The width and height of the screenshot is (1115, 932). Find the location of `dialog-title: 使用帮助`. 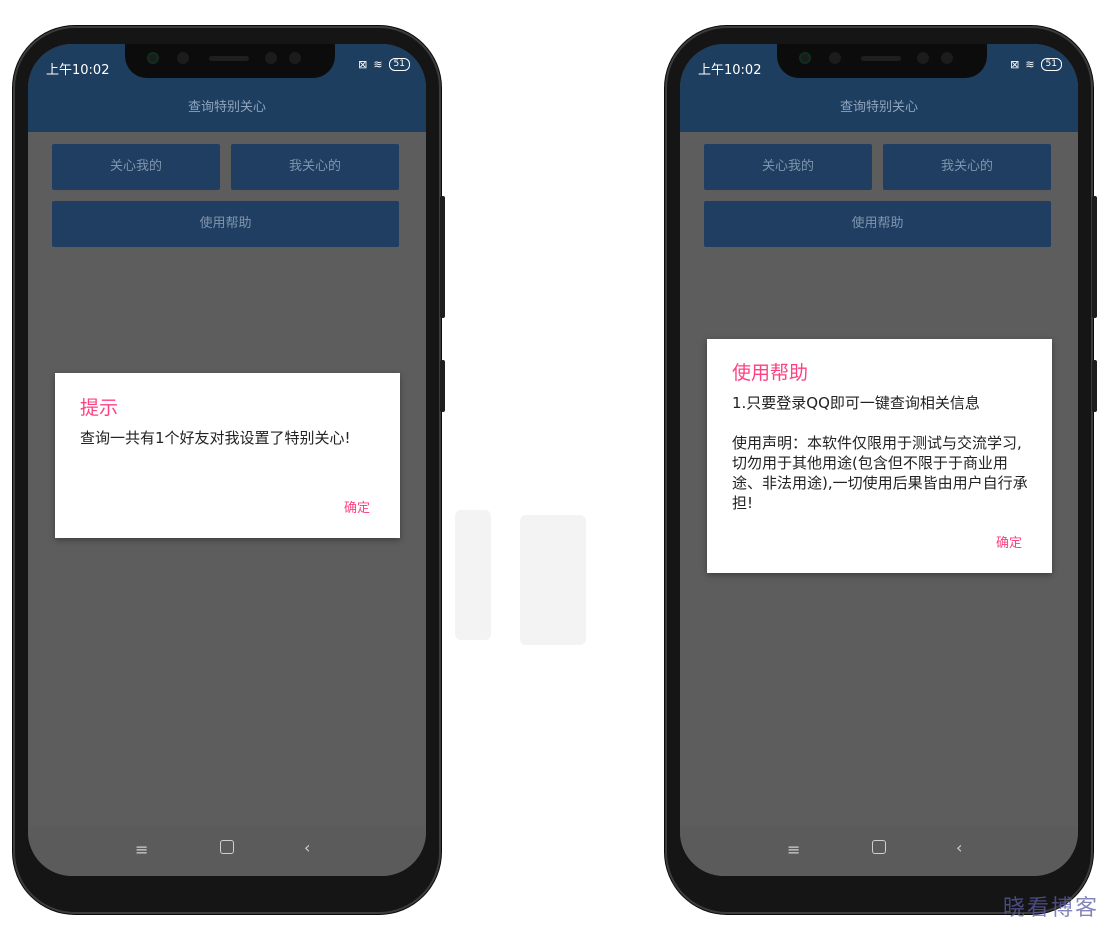

dialog-title: 使用帮助 is located at coordinates (770, 373).